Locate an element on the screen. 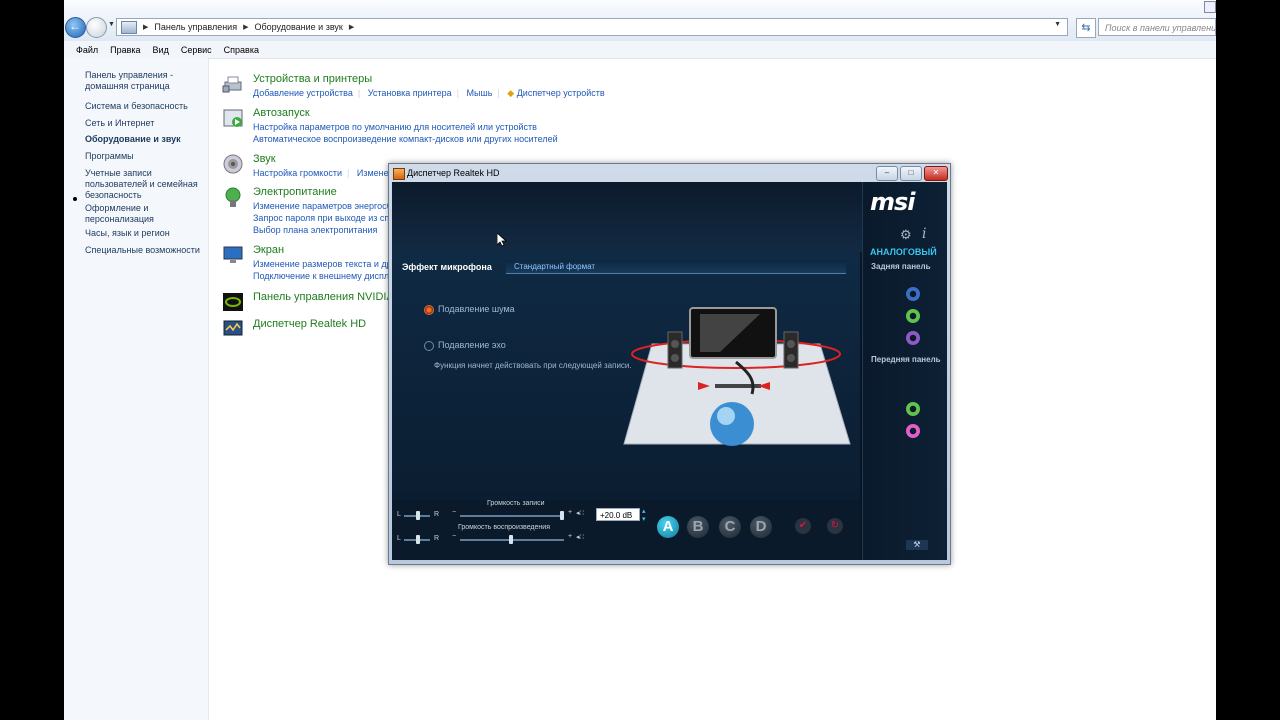 This screenshot has height=720, width=1280. menu-view: Вид is located at coordinates (161, 50).